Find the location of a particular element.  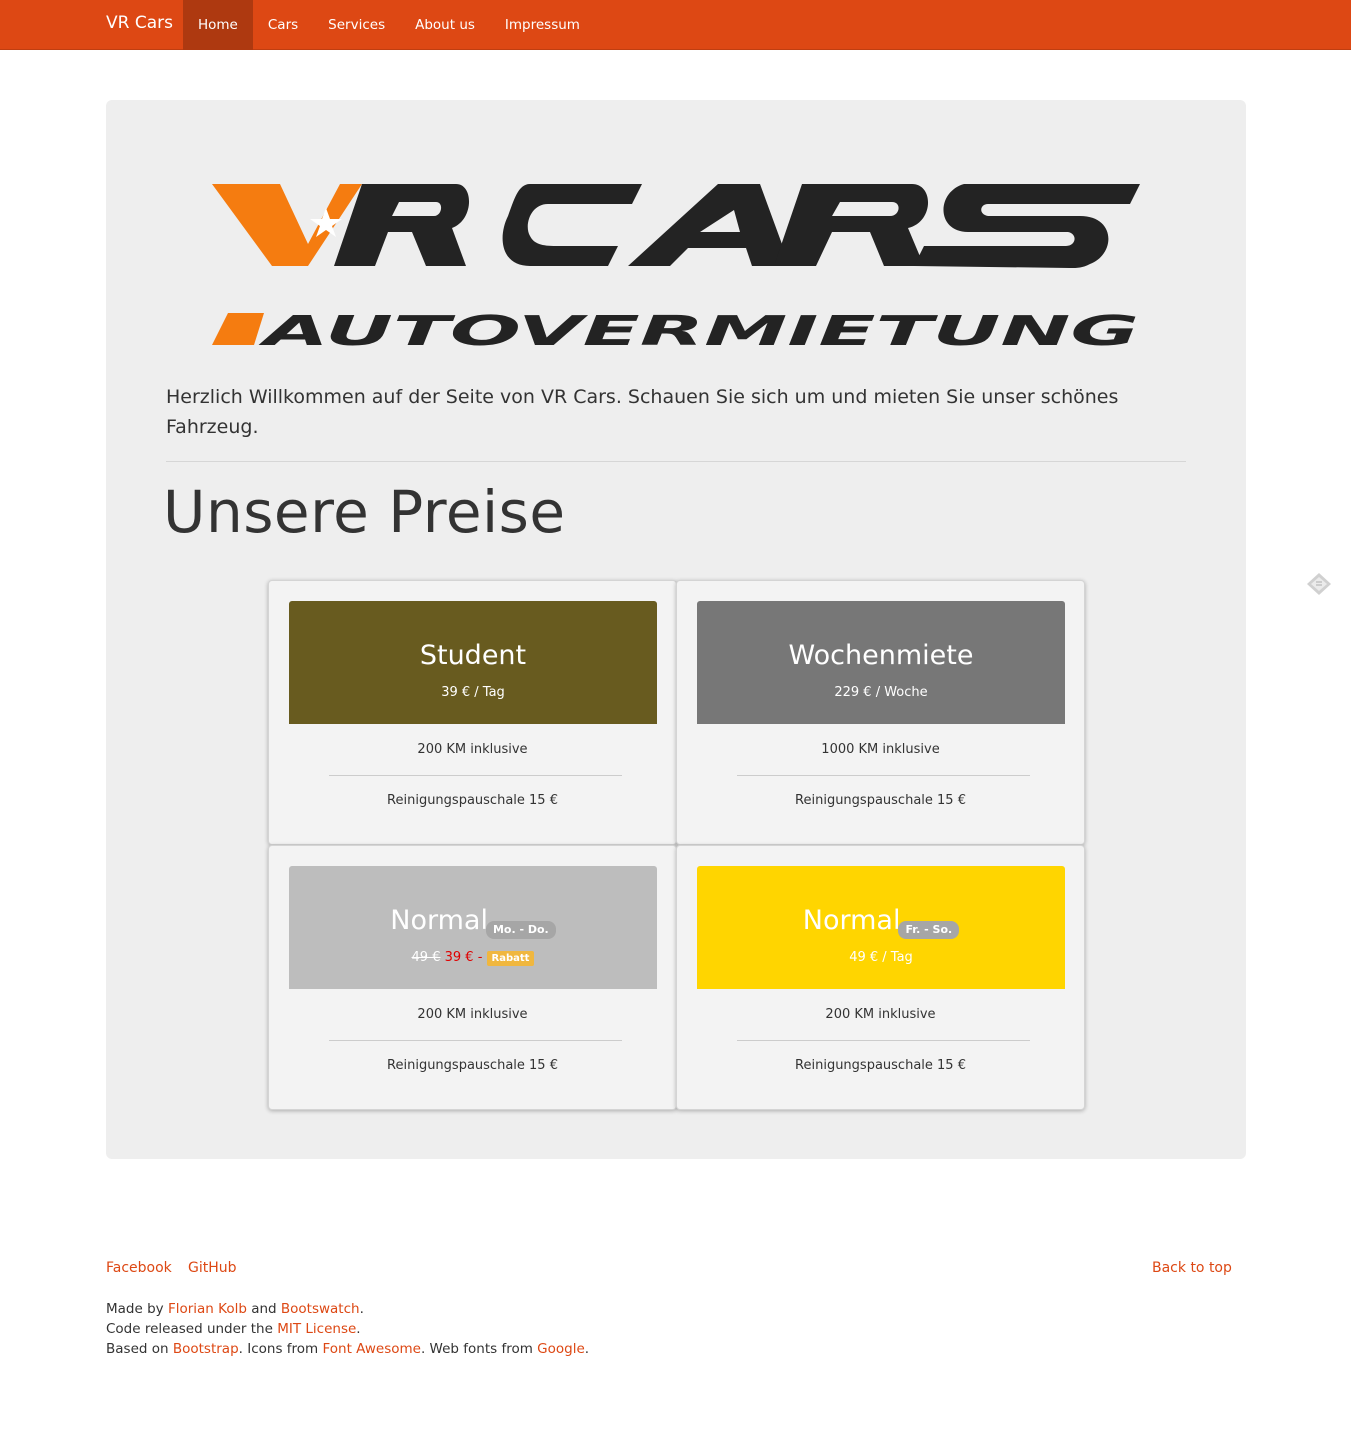

prices-heading: Unsere Preise is located at coordinates (364, 512).